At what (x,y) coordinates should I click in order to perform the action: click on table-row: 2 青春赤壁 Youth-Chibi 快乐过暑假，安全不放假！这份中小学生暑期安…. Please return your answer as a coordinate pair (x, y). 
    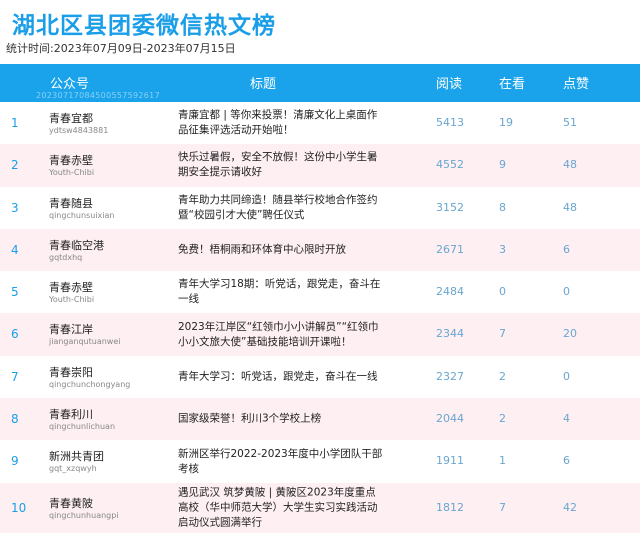
    Looking at the image, I should click on (320, 165).